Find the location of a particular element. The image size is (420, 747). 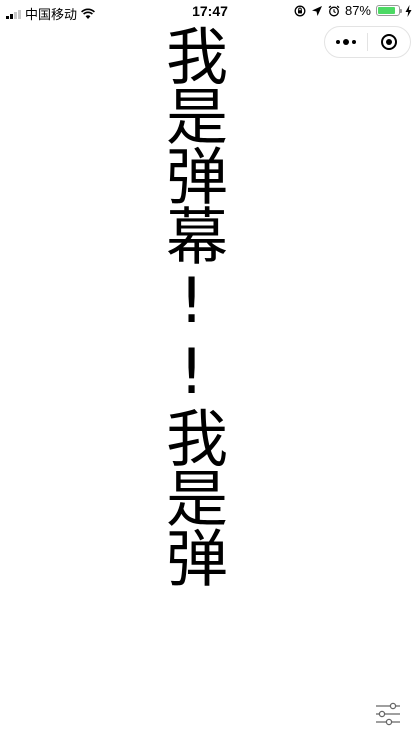

target-icon is located at coordinates (389, 42).